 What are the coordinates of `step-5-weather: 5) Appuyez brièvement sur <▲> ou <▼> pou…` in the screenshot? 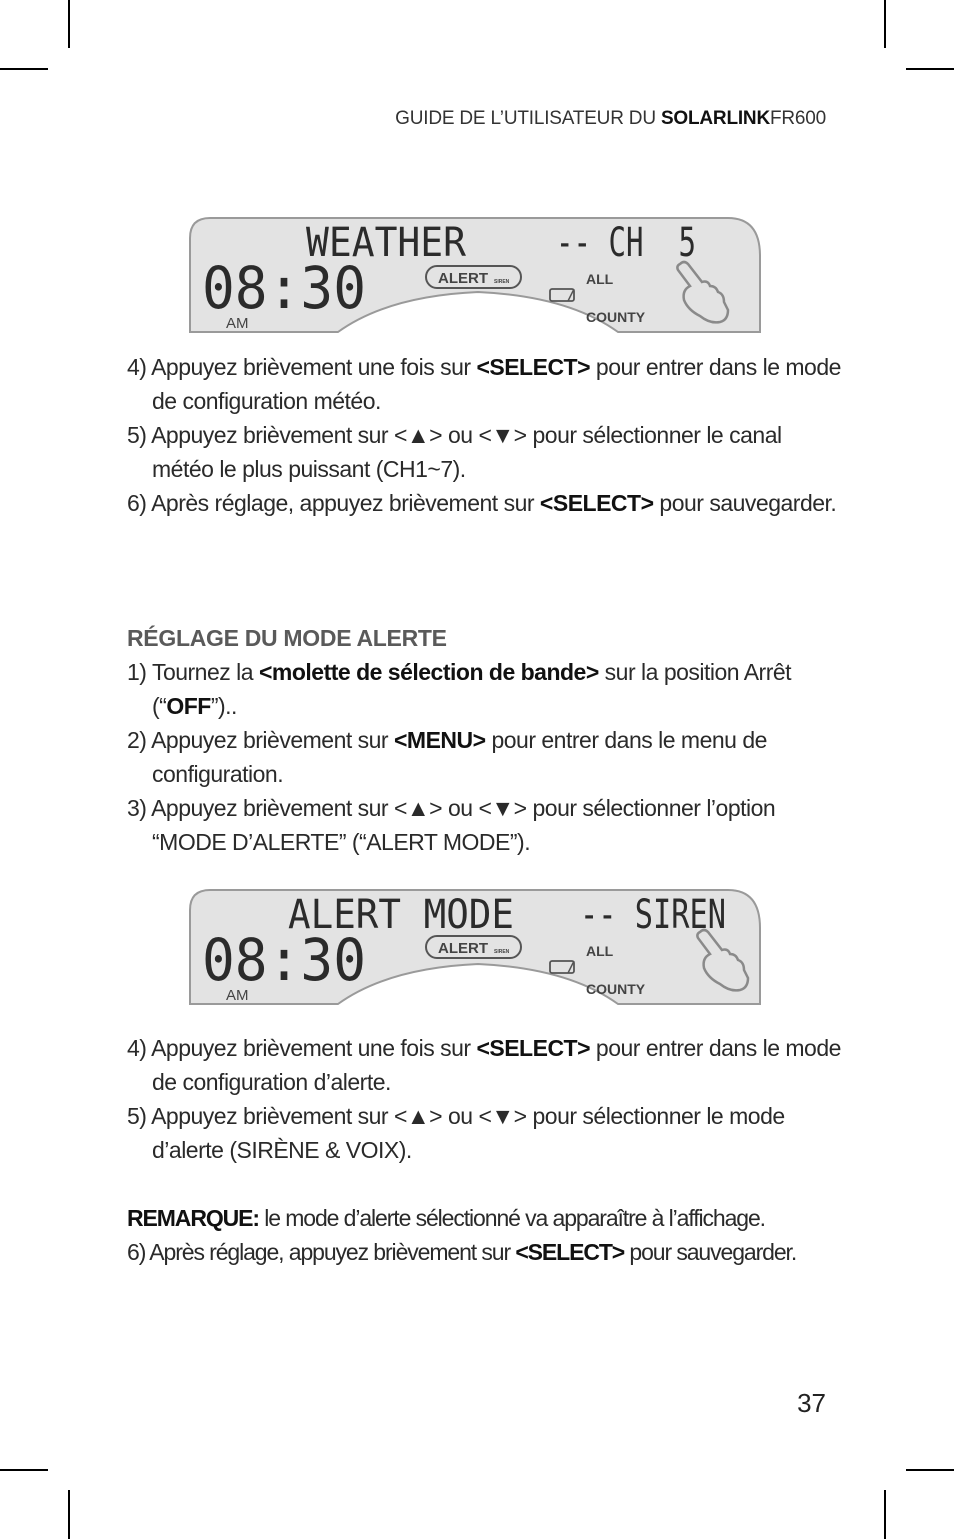 It's located at (454, 452).